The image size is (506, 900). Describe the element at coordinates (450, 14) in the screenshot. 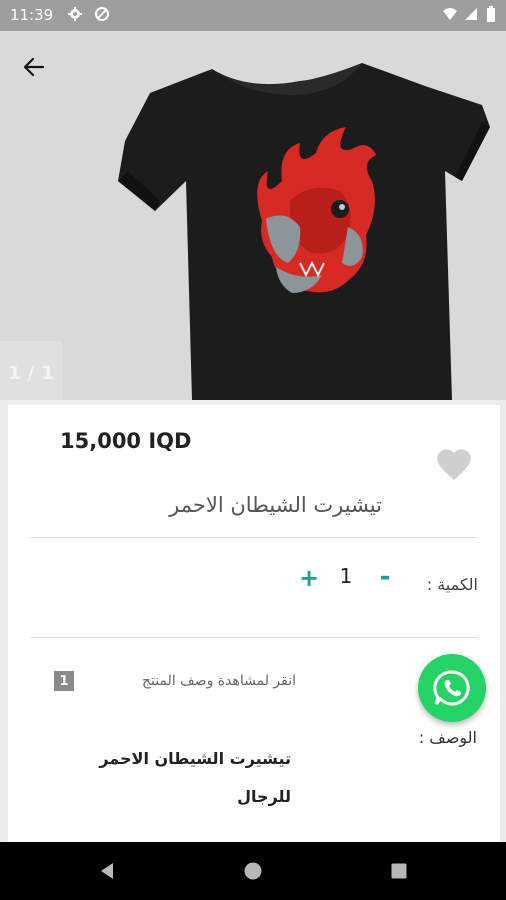

I see `wifi-icon` at that location.